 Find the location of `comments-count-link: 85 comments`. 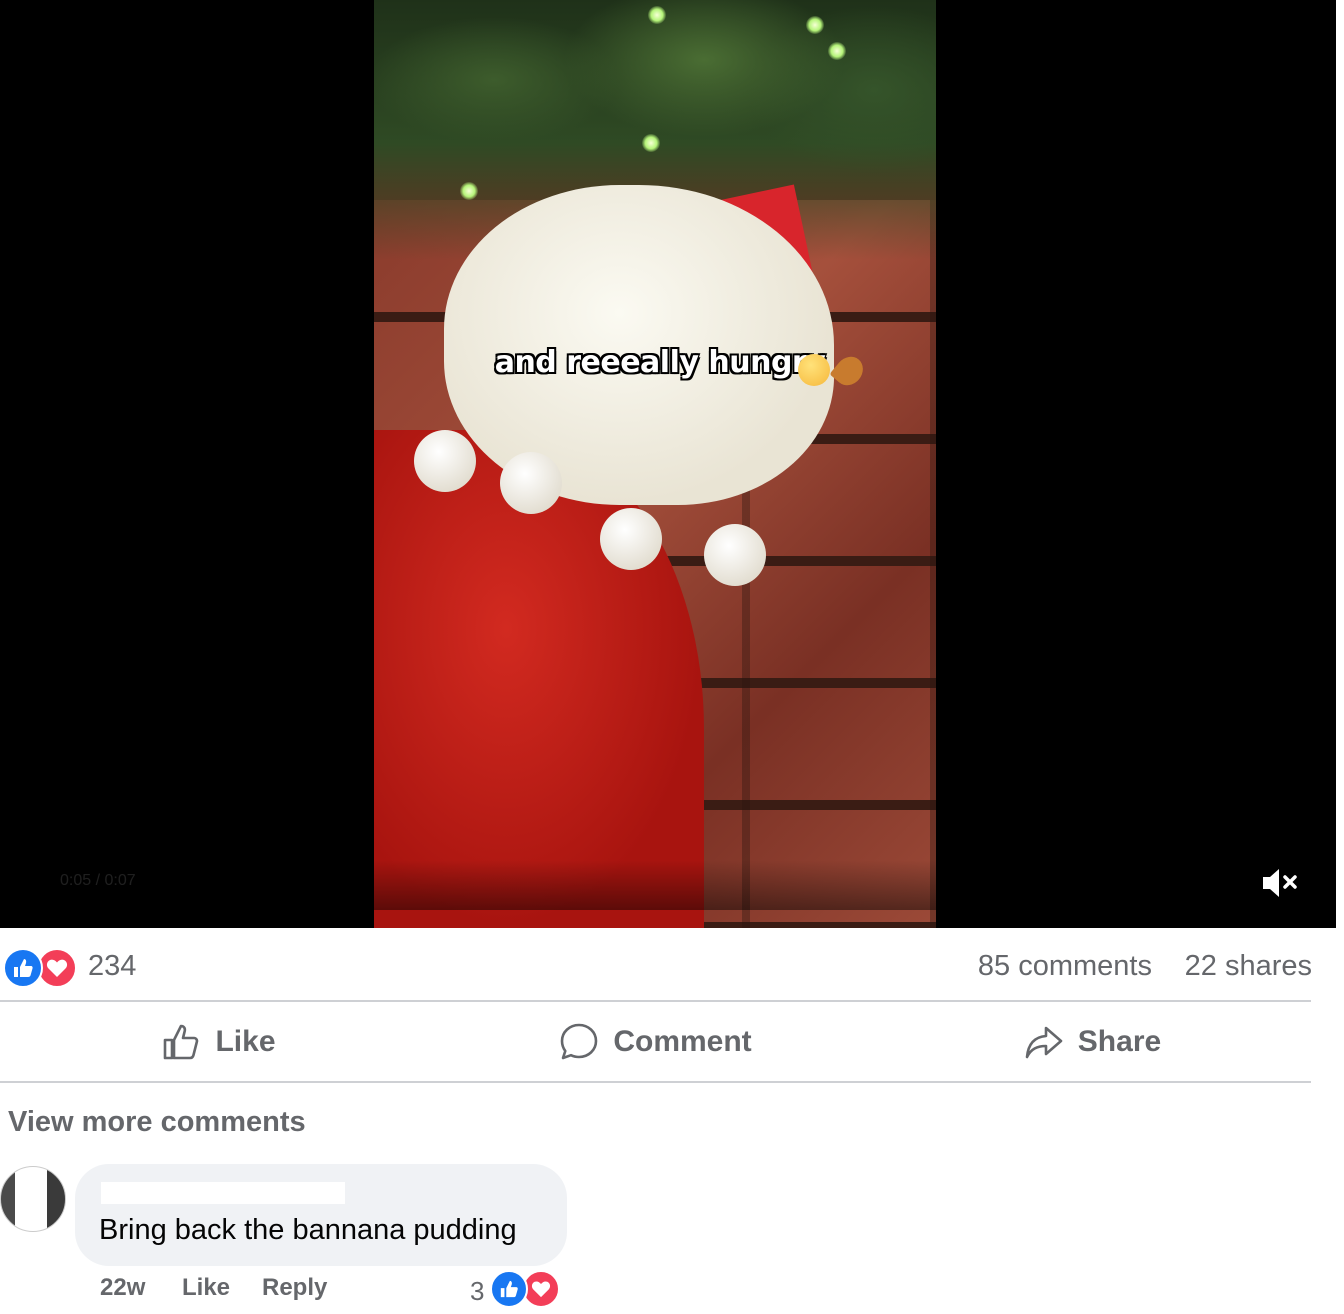

comments-count-link: 85 comments is located at coordinates (1065, 966).